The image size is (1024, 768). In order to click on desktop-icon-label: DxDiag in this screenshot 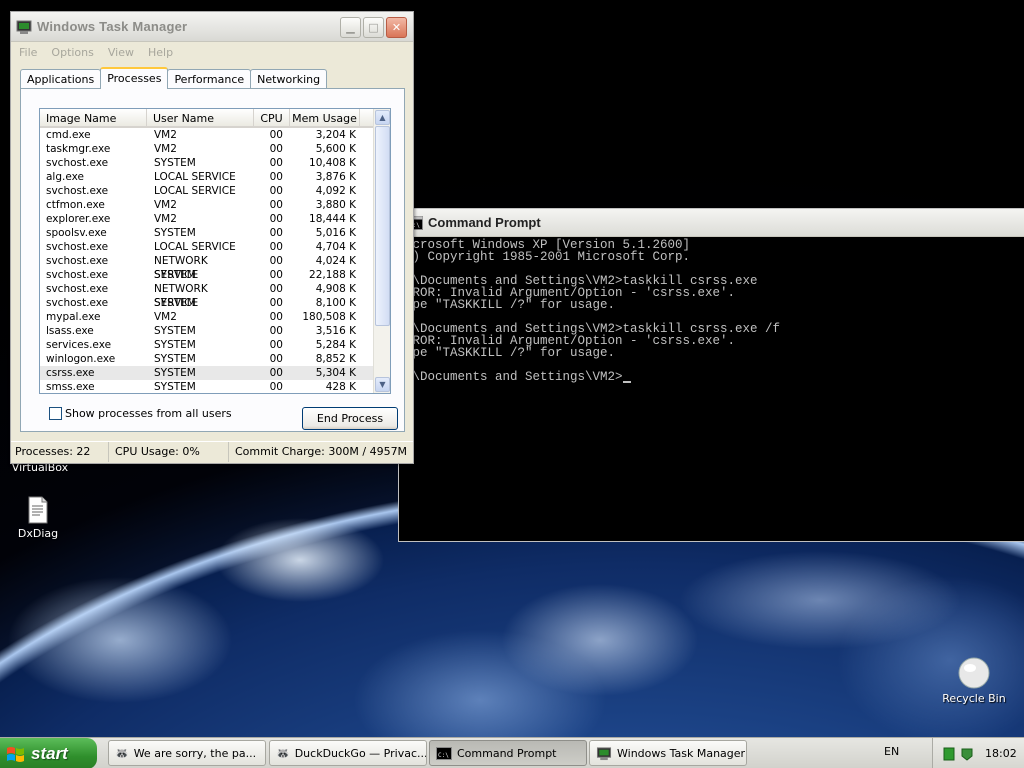, I will do `click(38, 533)`.